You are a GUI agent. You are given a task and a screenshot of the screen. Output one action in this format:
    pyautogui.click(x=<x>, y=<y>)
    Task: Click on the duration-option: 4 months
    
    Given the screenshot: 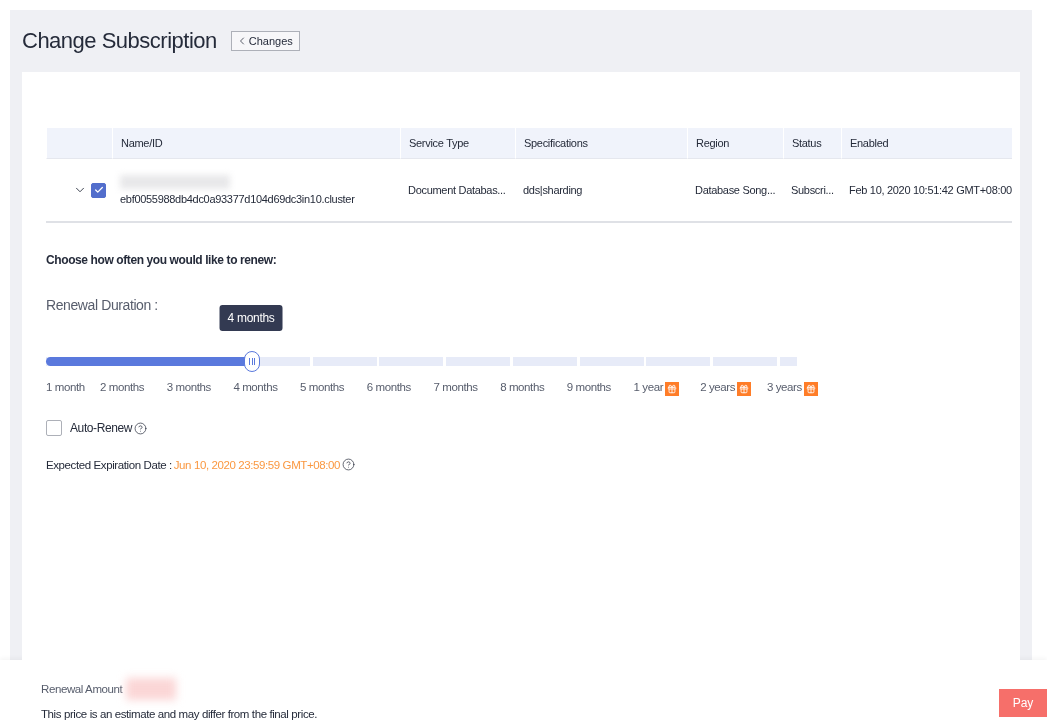 What is the action you would take?
    pyautogui.click(x=255, y=387)
    